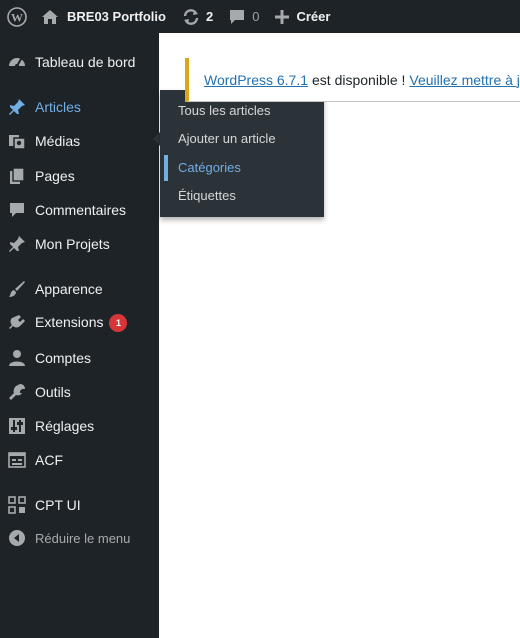 The width and height of the screenshot is (520, 638). What do you see at coordinates (17, 358) in the screenshot?
I see `user-icon` at bounding box center [17, 358].